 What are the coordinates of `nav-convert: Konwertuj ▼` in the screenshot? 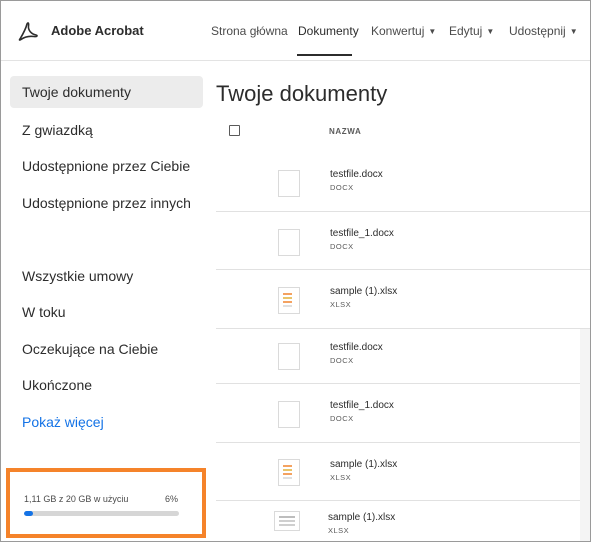 It's located at (403, 31).